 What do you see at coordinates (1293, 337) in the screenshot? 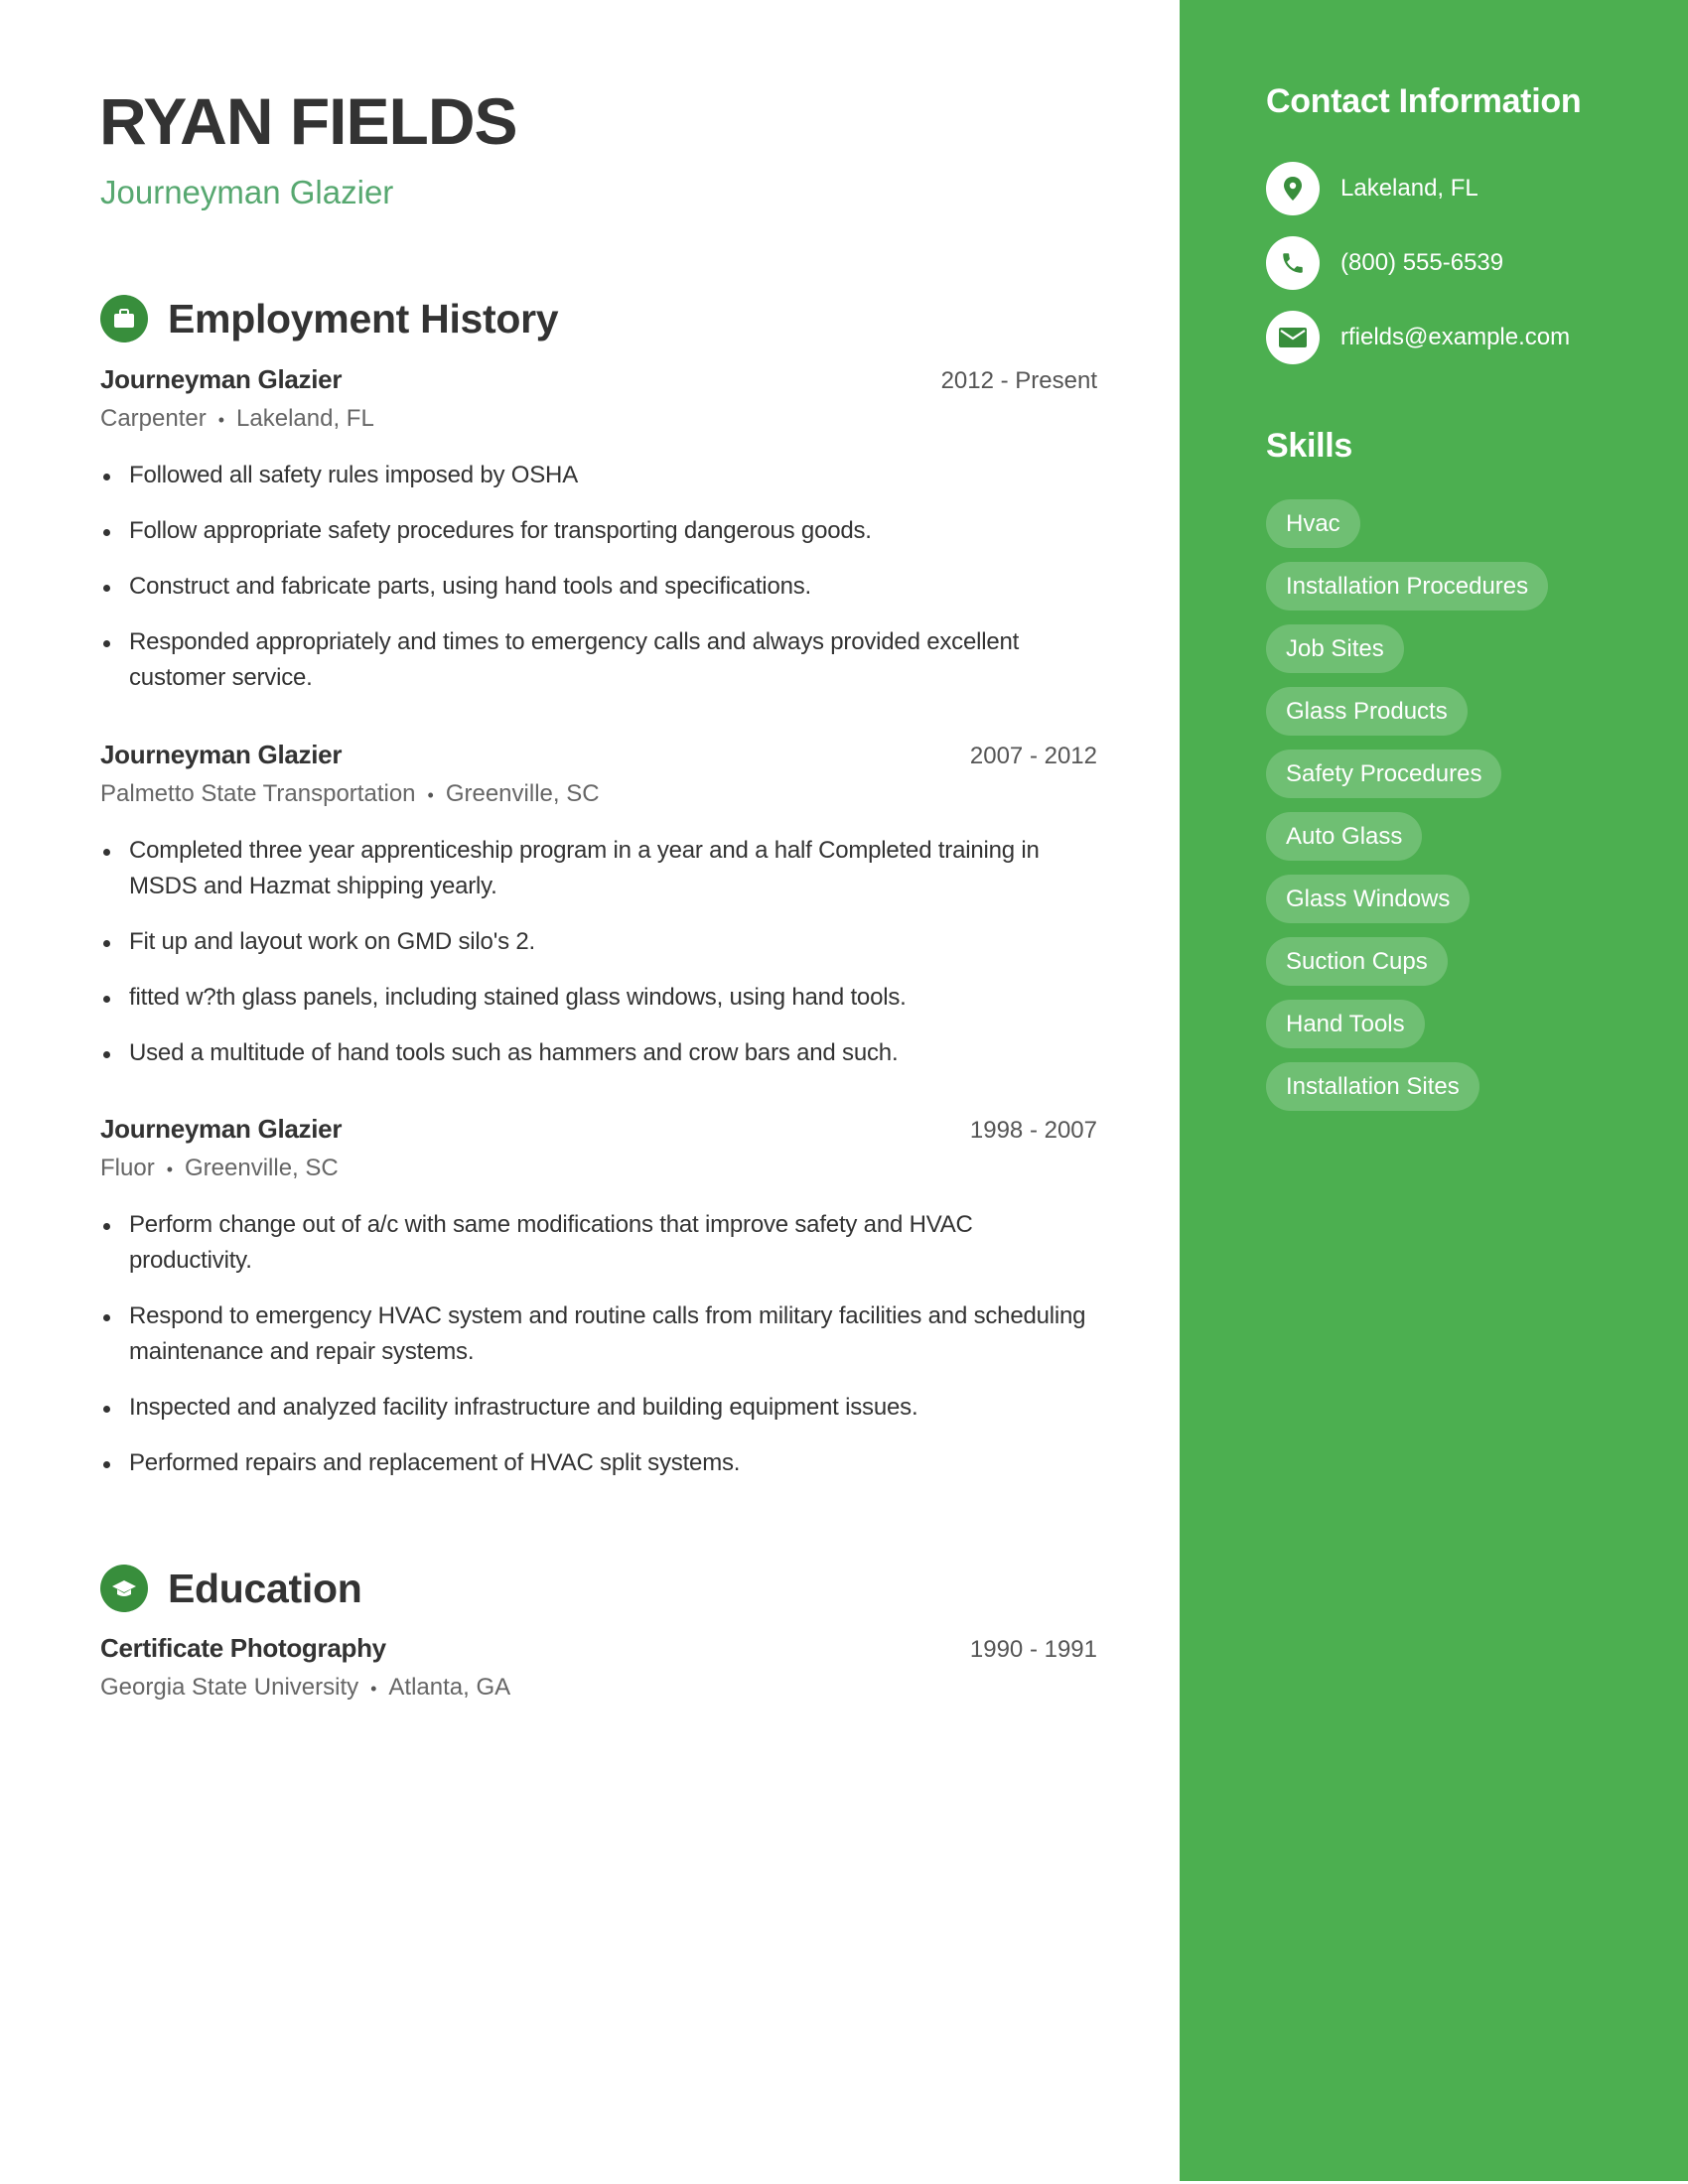
I see `envelope-icon` at bounding box center [1293, 337].